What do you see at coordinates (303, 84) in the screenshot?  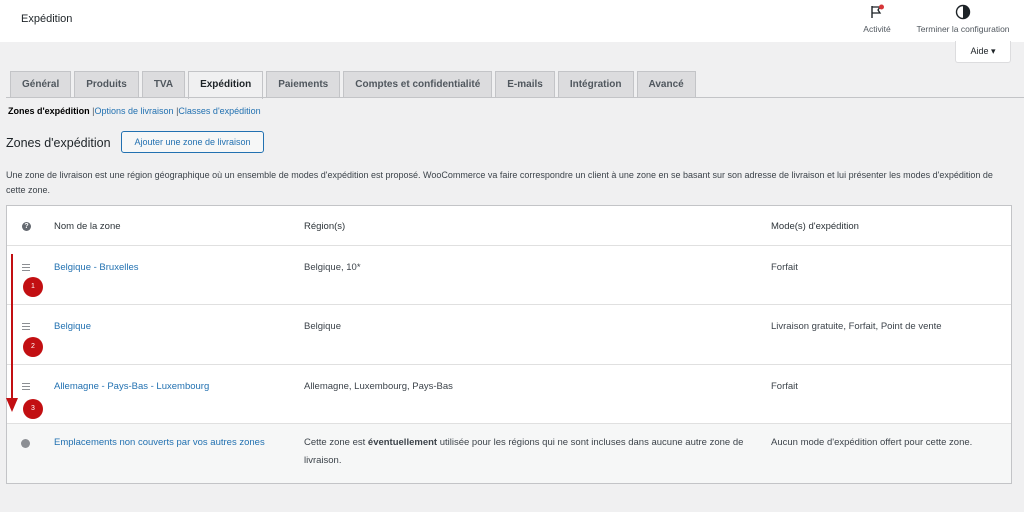 I see `tab-payments: Paiements` at bounding box center [303, 84].